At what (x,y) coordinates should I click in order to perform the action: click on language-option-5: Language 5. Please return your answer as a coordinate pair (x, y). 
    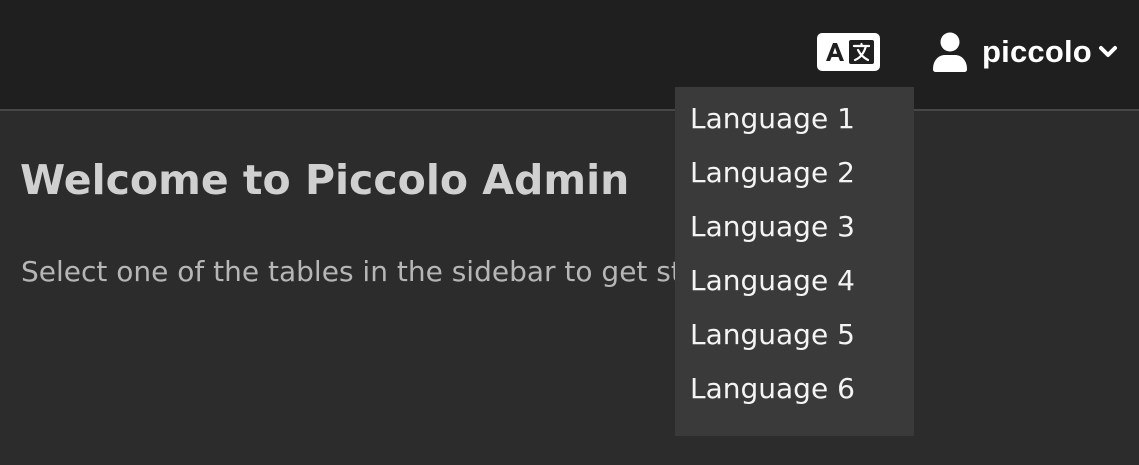
    Looking at the image, I should click on (794, 335).